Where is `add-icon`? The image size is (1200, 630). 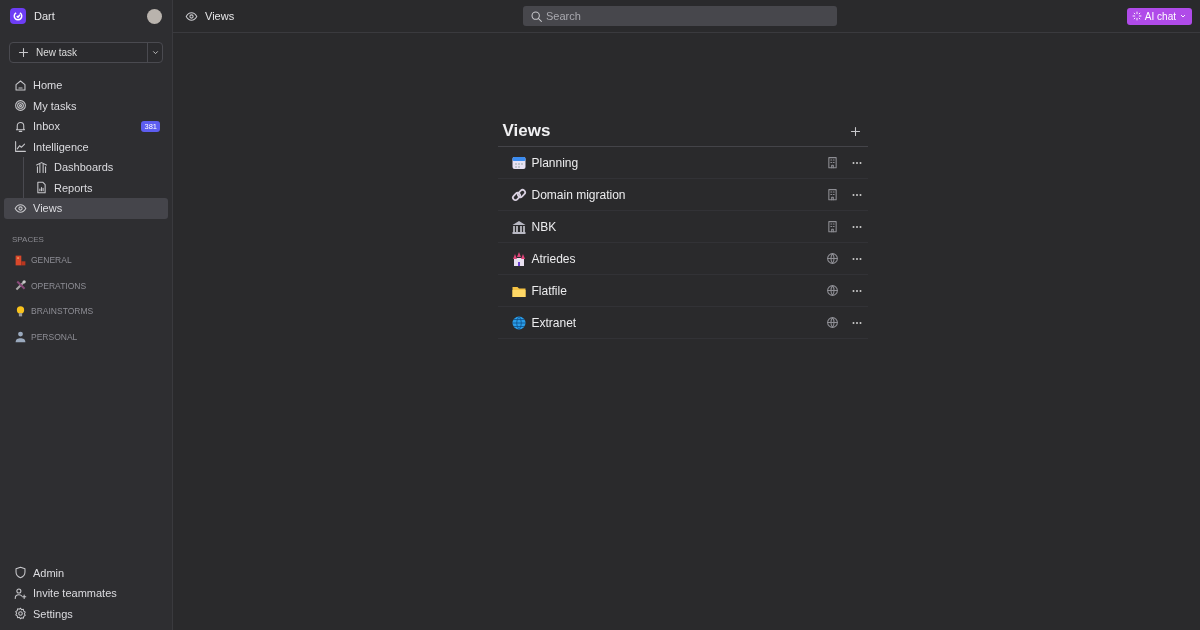
add-icon is located at coordinates (855, 131).